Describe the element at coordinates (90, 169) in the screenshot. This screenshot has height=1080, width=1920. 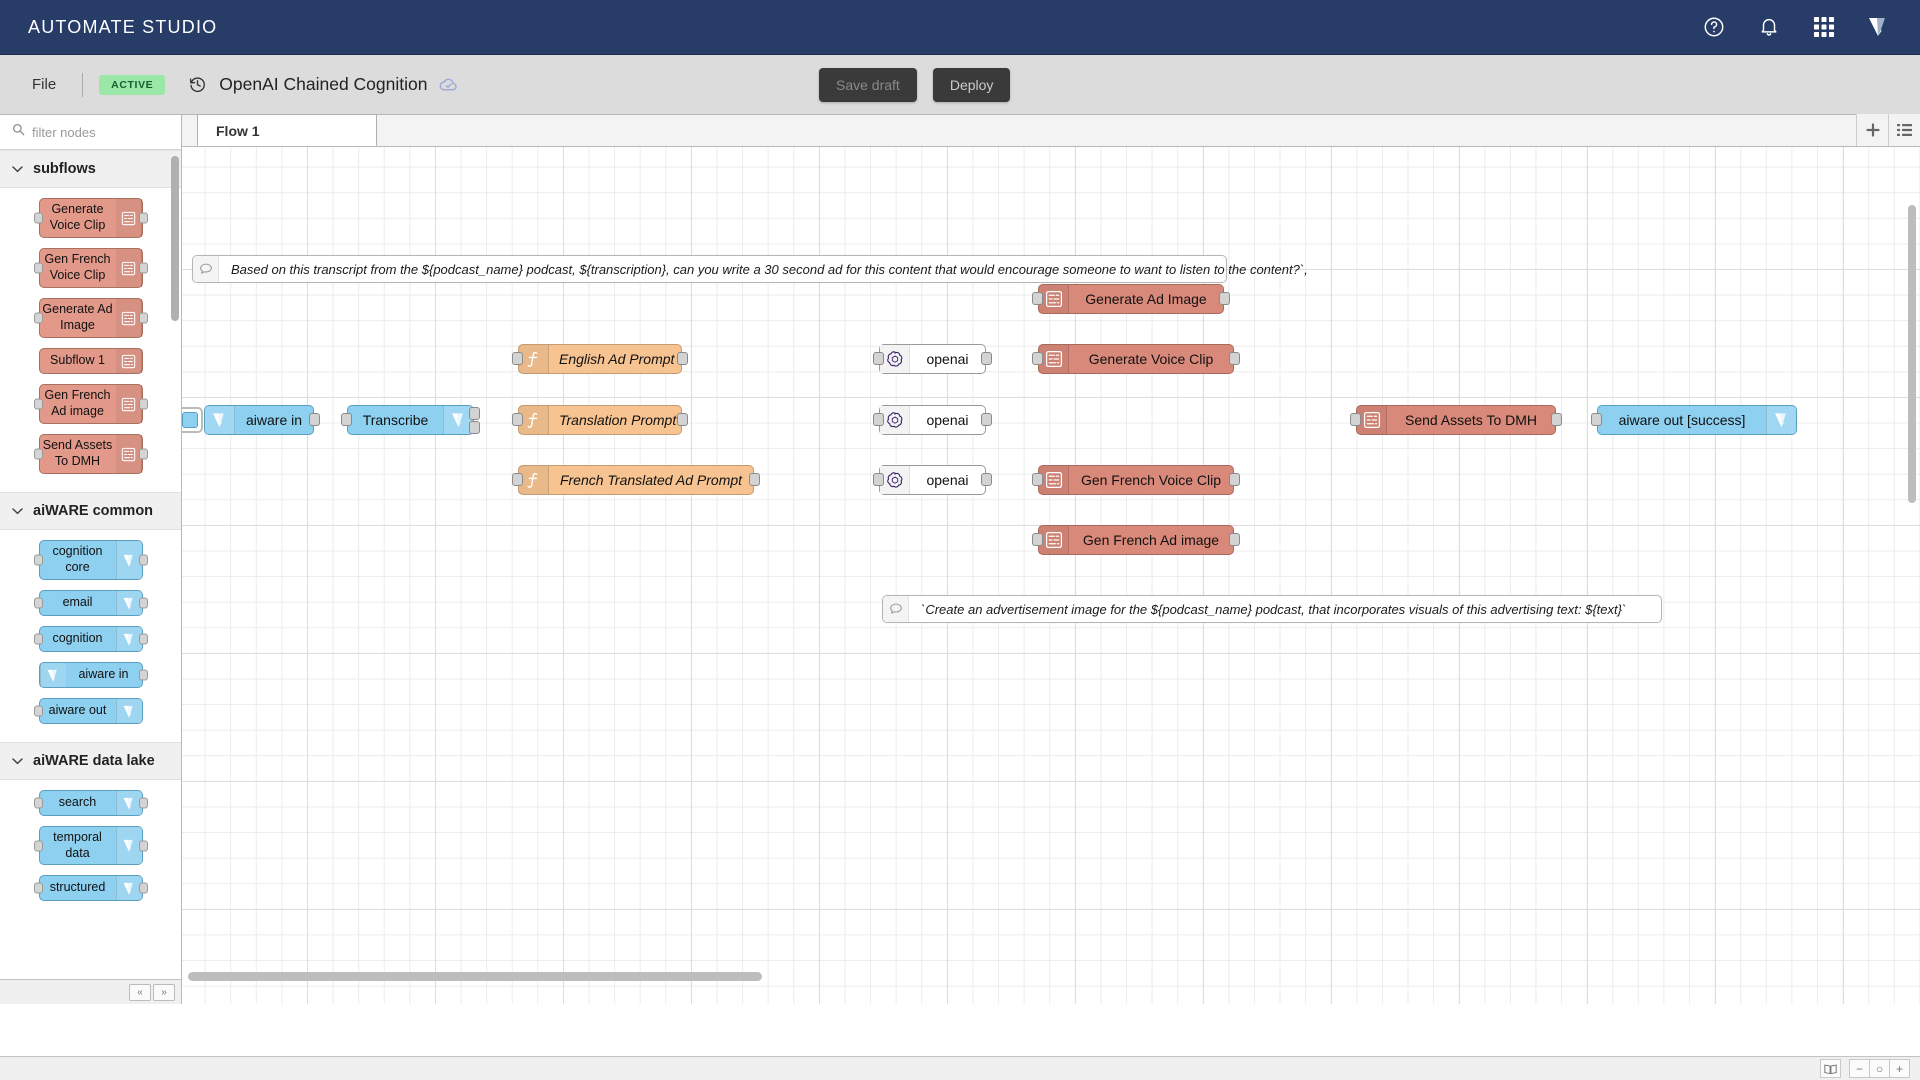
I see `palette-category-subflows: subflows` at that location.